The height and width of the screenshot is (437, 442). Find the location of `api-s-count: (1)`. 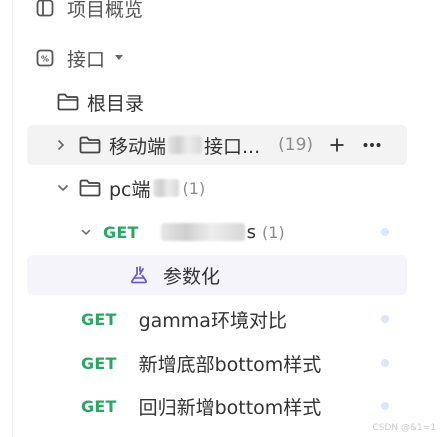

api-s-count: (1) is located at coordinates (273, 232).